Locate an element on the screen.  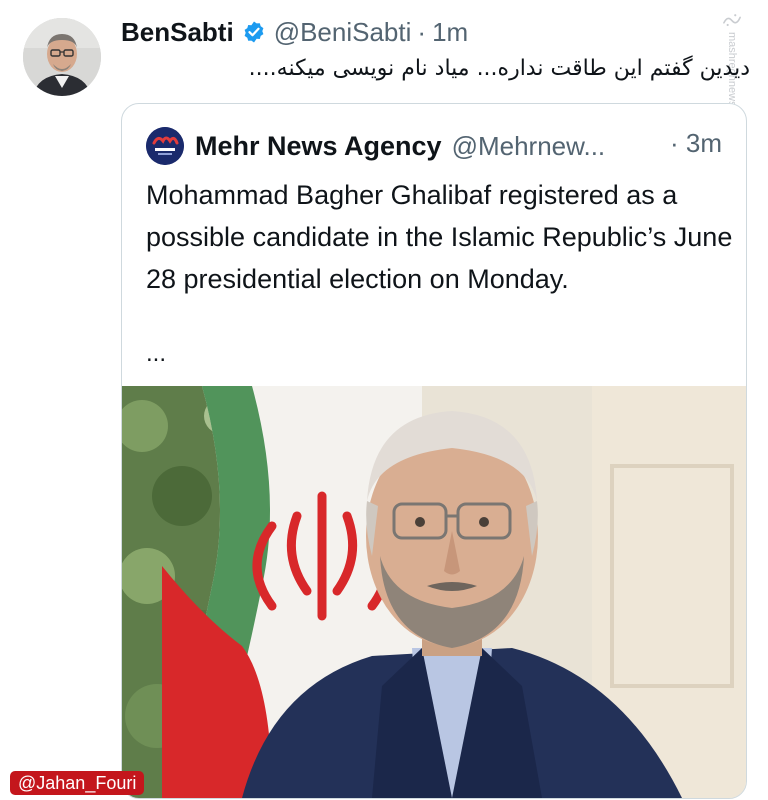
author-avatar-photo is located at coordinates (62, 57).